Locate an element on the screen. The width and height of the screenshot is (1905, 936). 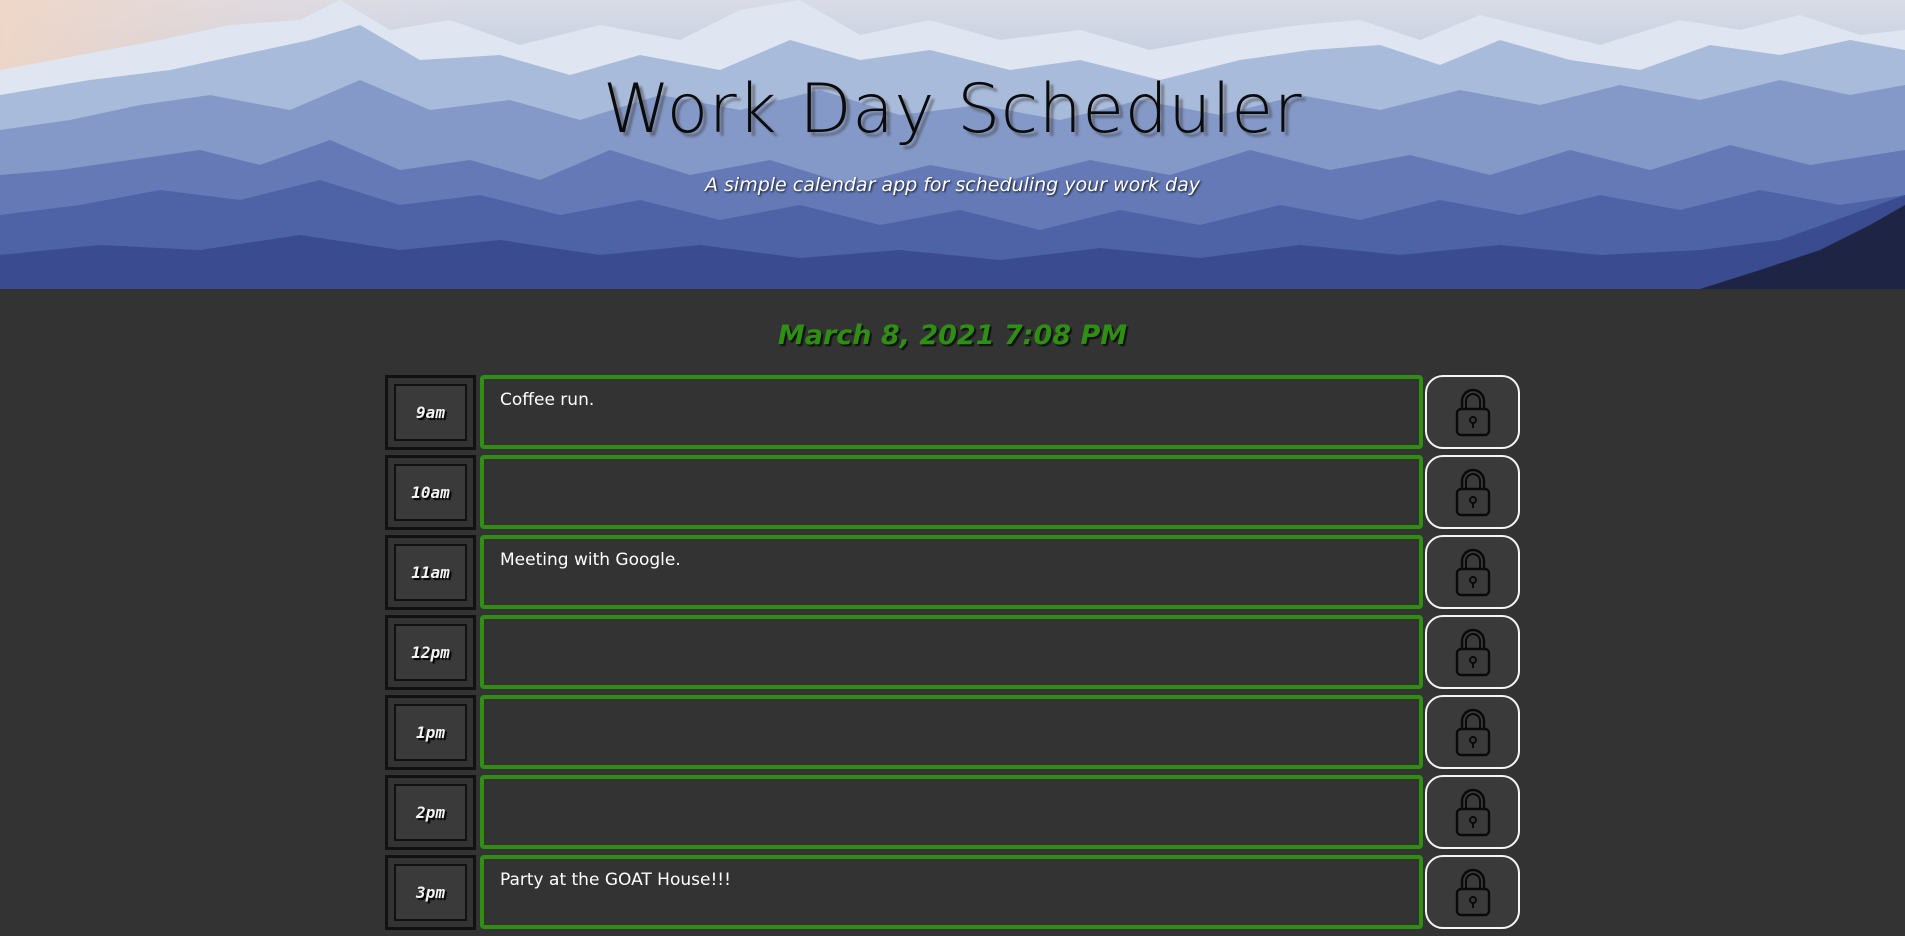
hour-label: 2pm is located at coordinates (430, 812).